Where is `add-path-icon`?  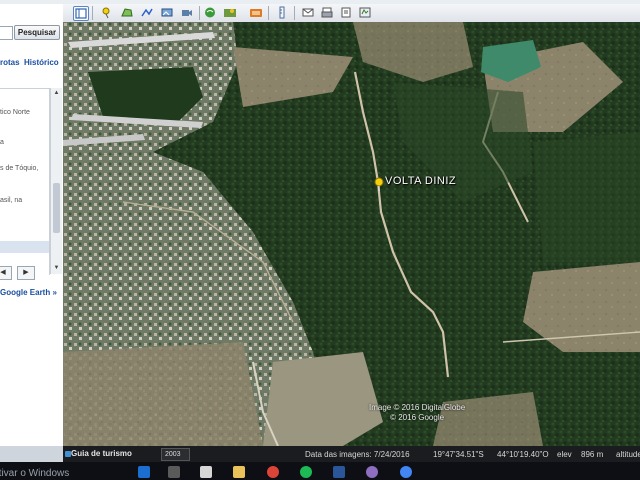 add-path-icon is located at coordinates (147, 12).